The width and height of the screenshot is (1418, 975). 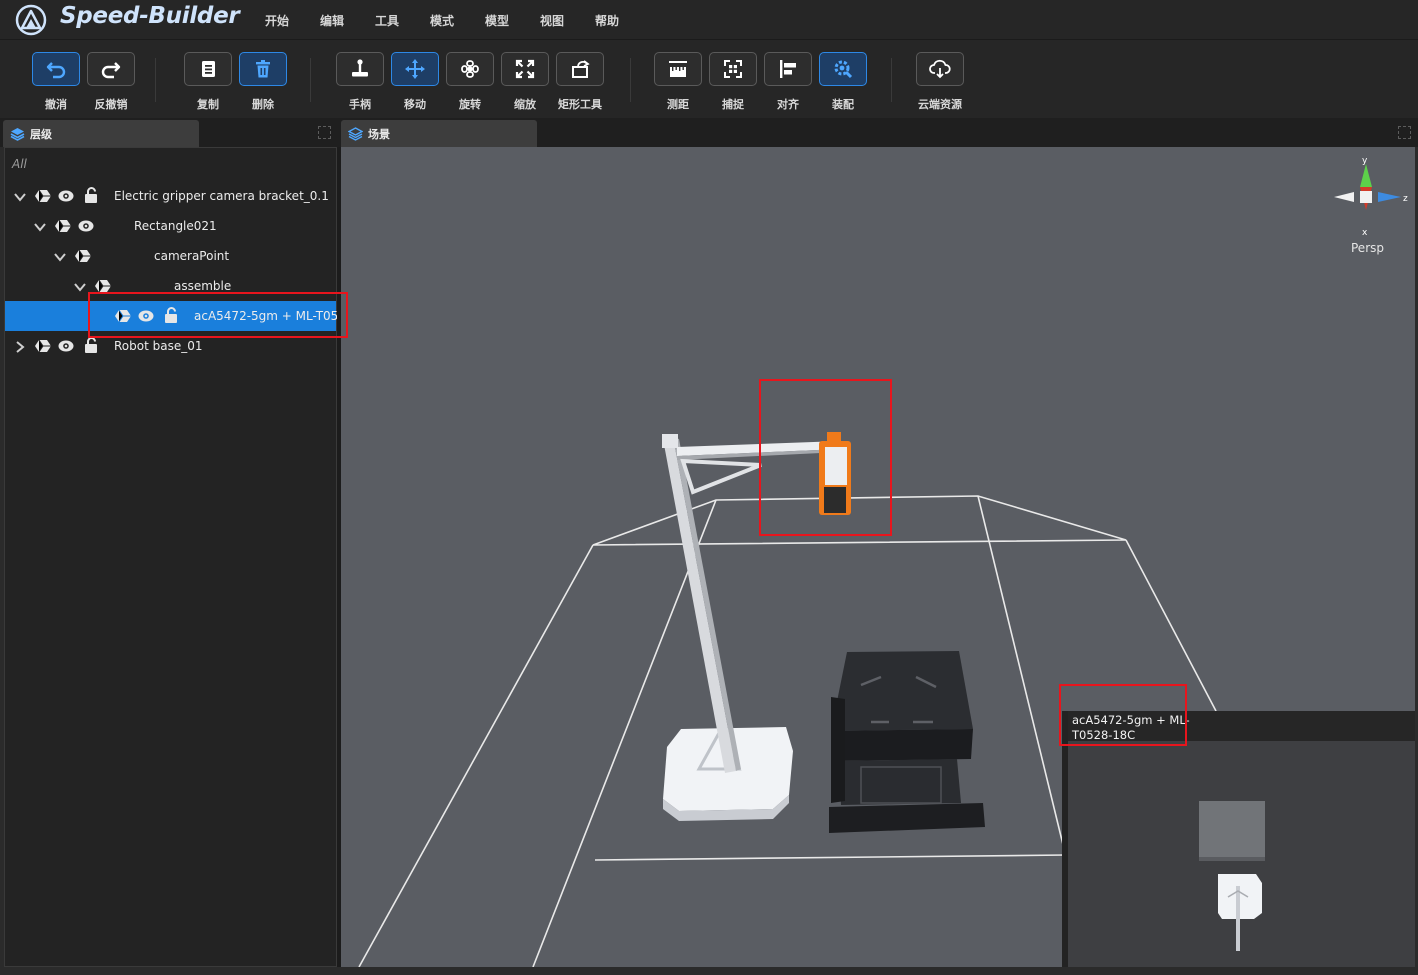 What do you see at coordinates (56, 70) in the screenshot?
I see `undo-icon` at bounding box center [56, 70].